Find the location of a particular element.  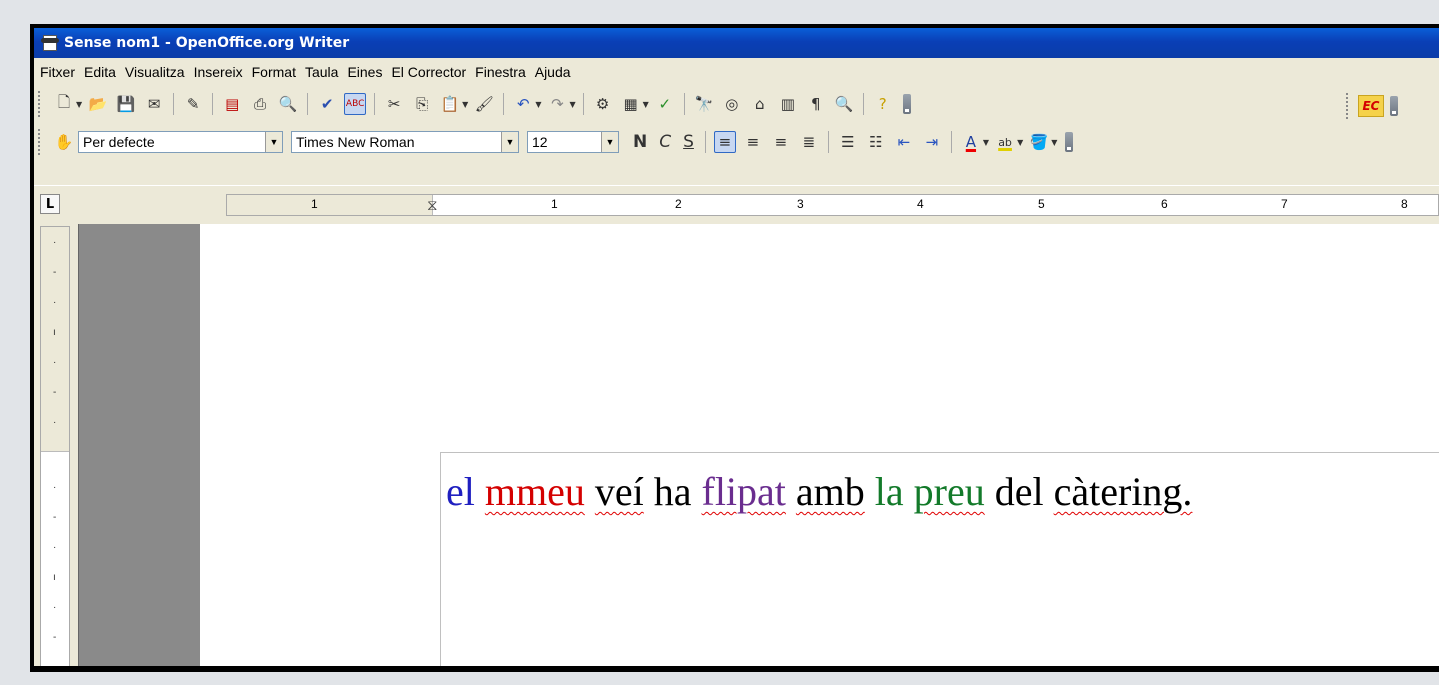

toolbar-overflow-icon is located at coordinates (906, 104).